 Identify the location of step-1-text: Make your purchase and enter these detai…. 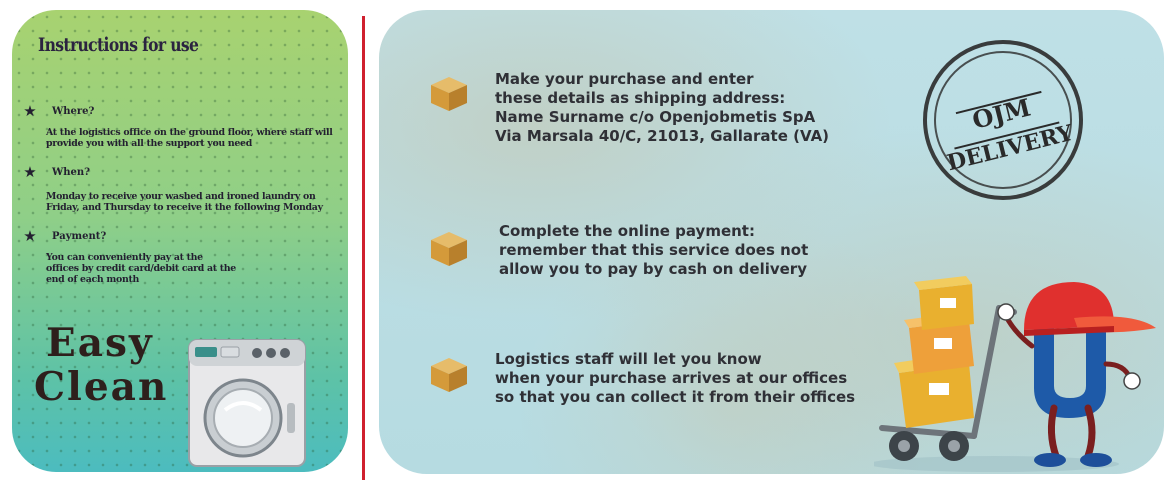
(662, 107).